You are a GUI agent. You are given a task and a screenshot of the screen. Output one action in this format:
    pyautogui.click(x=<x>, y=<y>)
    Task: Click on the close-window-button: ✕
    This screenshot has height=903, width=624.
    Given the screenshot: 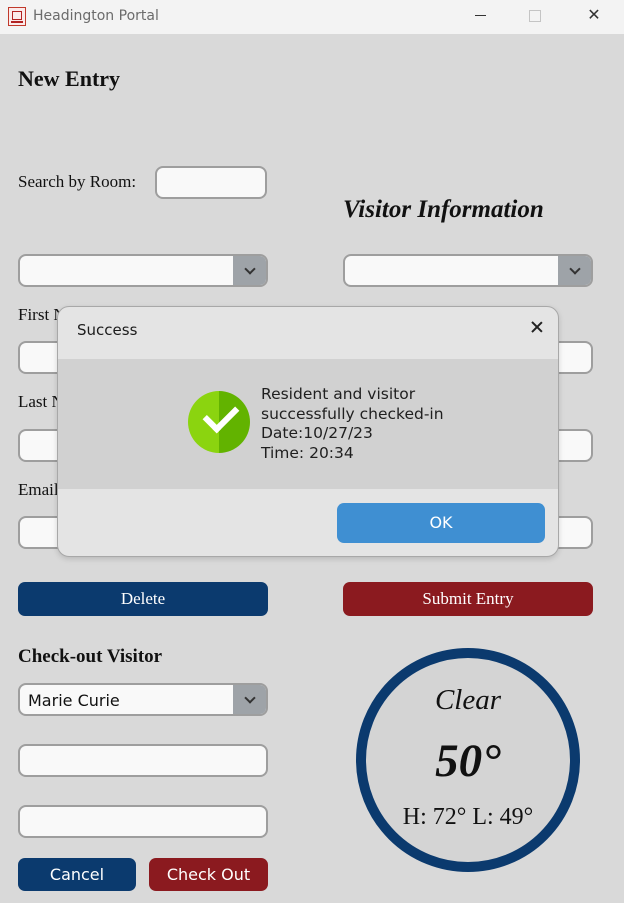 What is the action you would take?
    pyautogui.click(x=594, y=17)
    